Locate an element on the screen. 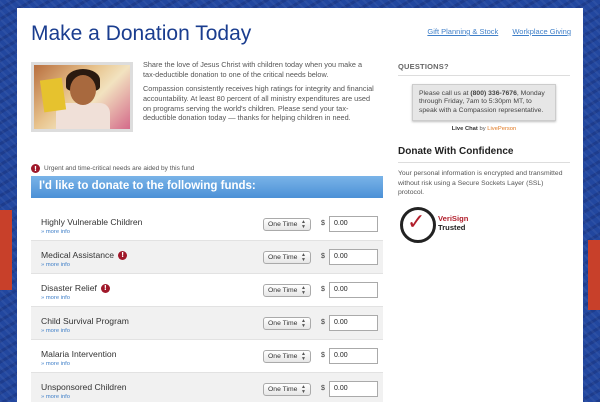 The width and height of the screenshot is (600, 402). fund-name: Highly Vulnerable Children is located at coordinates (91, 222).